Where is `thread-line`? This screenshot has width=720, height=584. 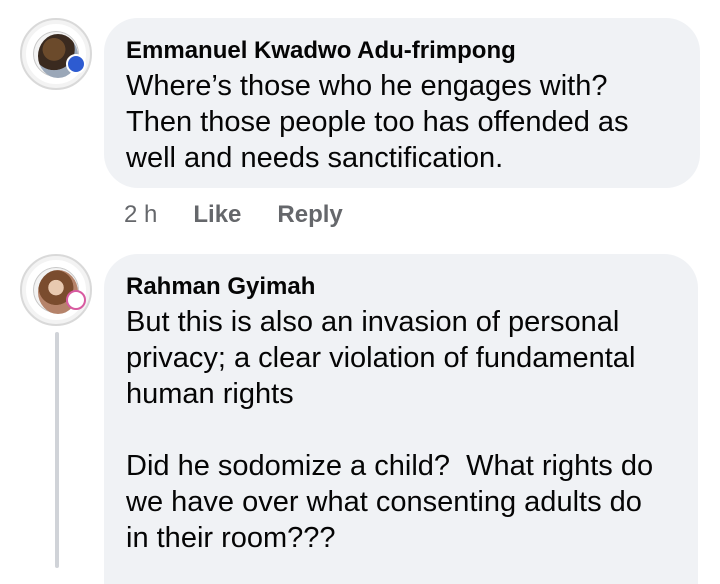
thread-line is located at coordinates (57, 450).